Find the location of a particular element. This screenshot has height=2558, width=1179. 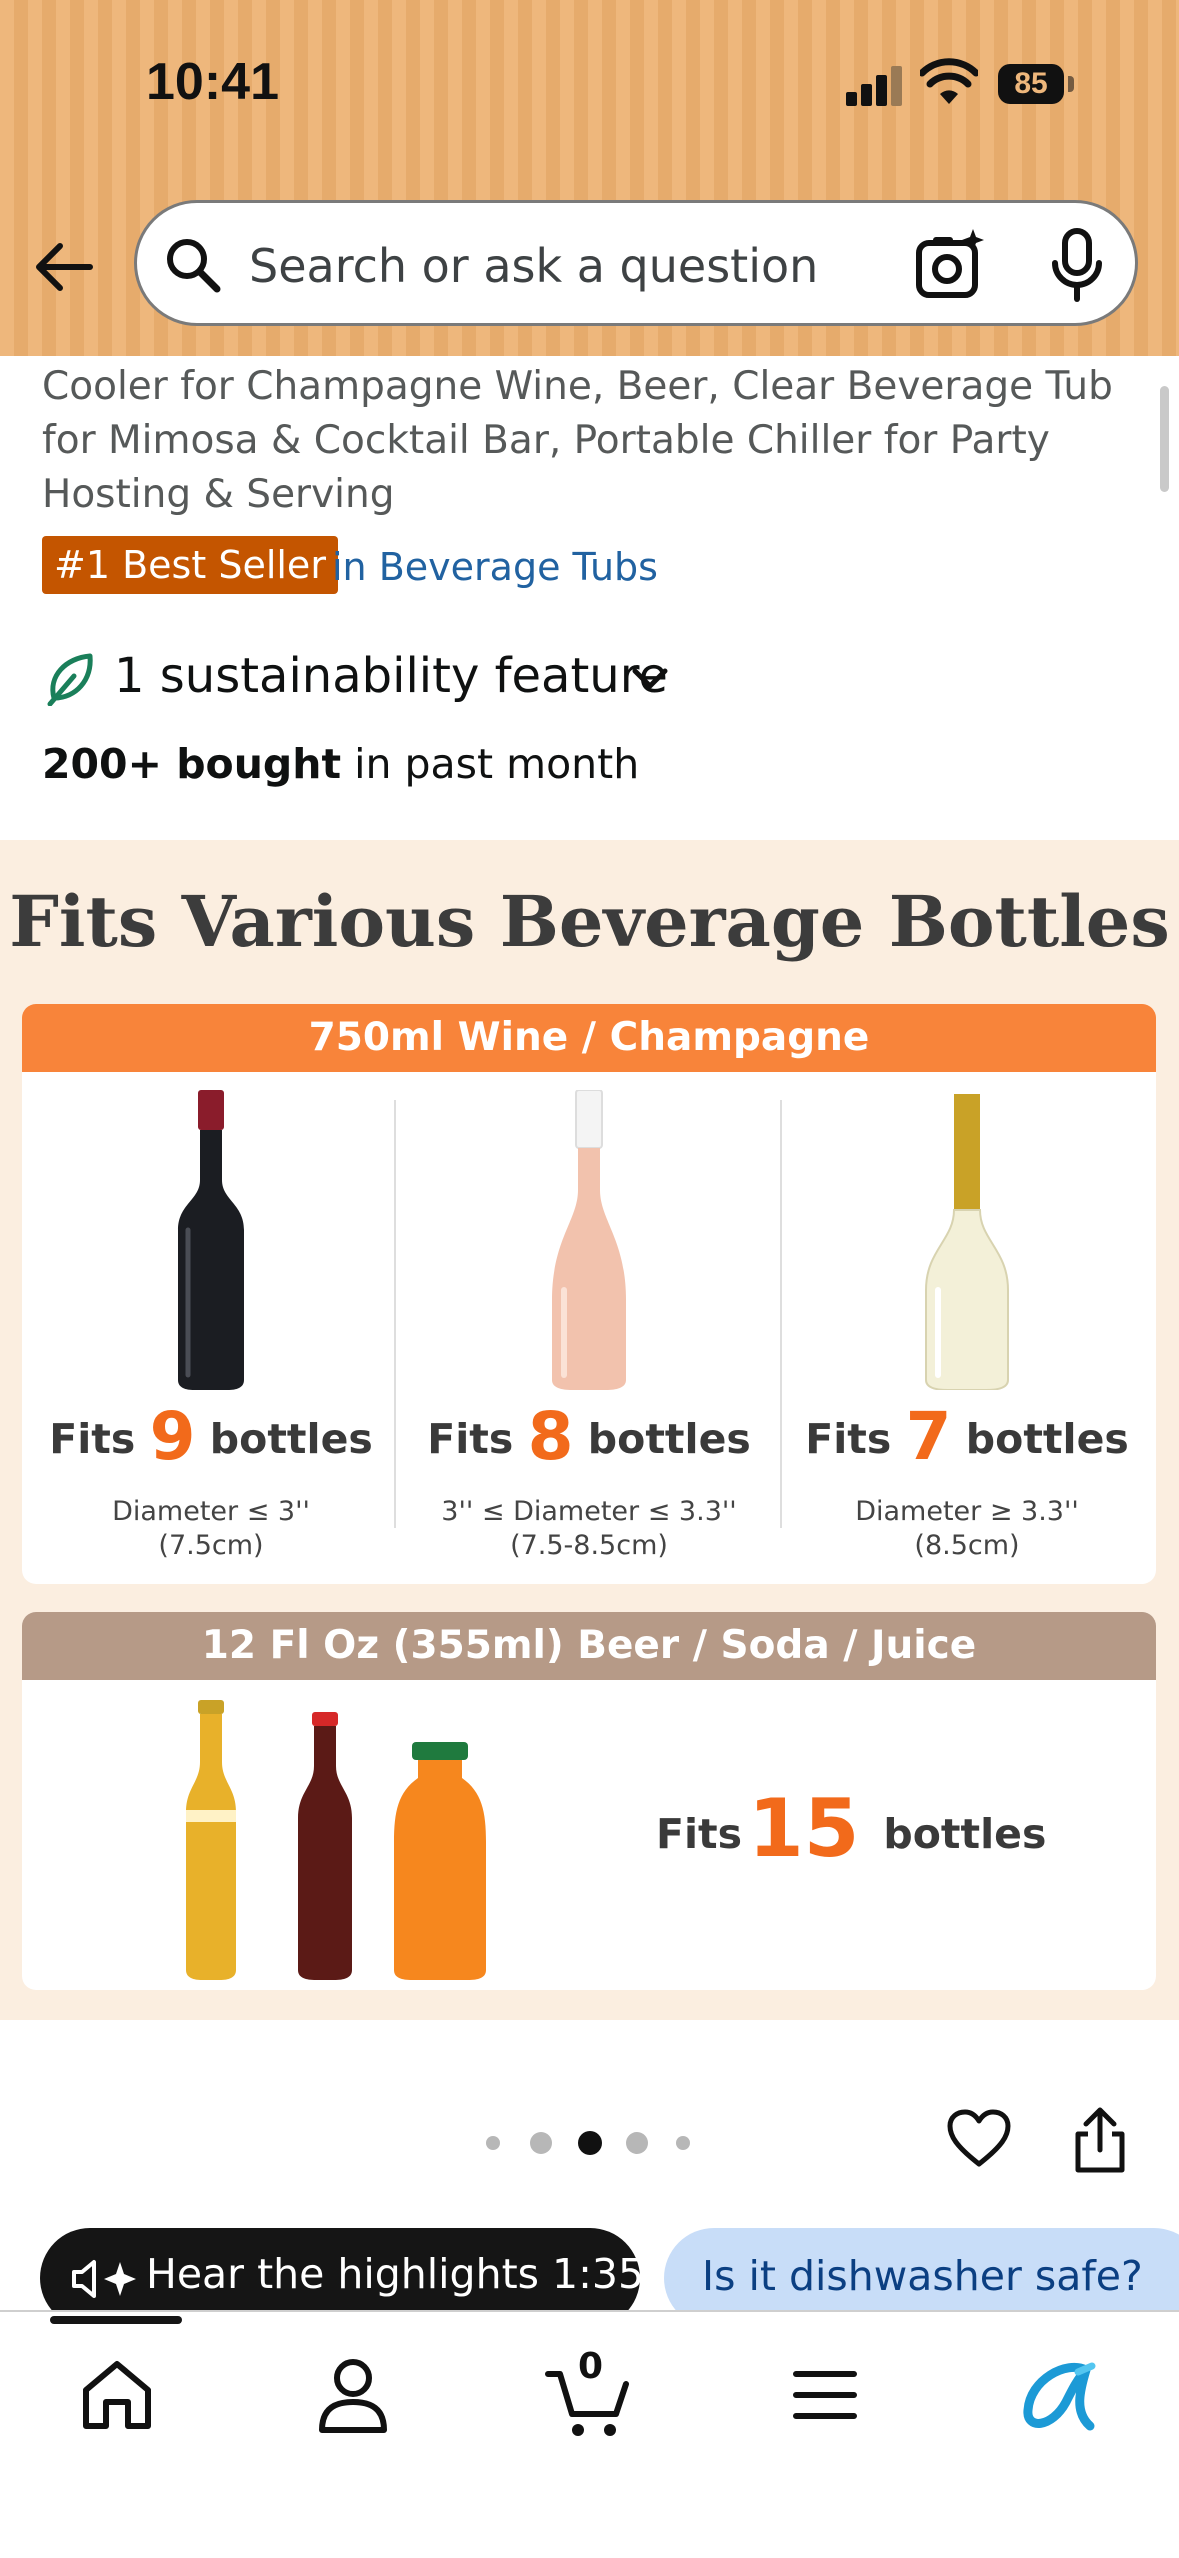

wine-diameter-2: 3'' ≤ Diameter ≤ 3.3'' is located at coordinates (589, 1511).